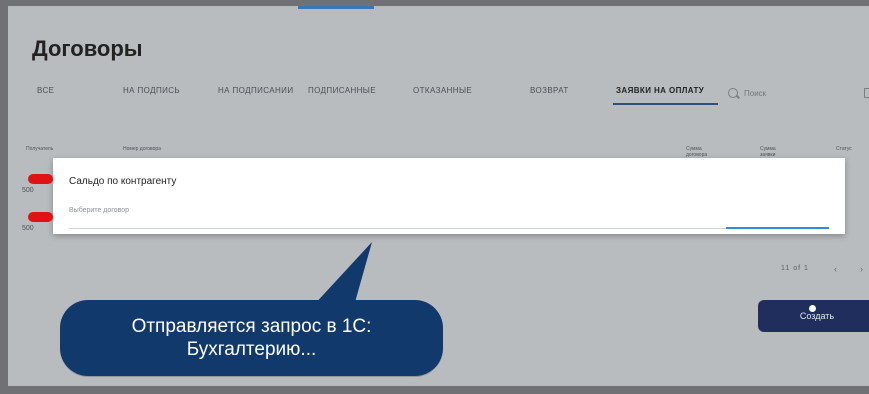 This screenshot has height=394, width=869. Describe the element at coordinates (442, 90) in the screenshot. I see `tab-rejected: отказанные` at that location.